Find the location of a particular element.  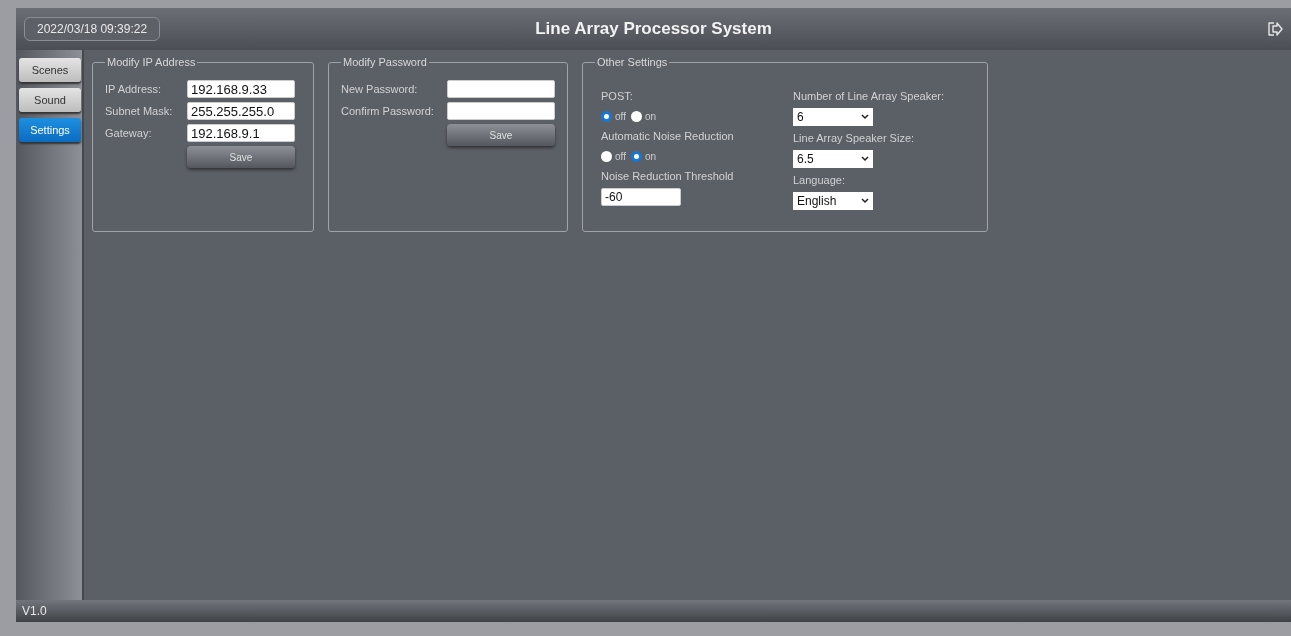

setting-label: POST: is located at coordinates (617, 96).